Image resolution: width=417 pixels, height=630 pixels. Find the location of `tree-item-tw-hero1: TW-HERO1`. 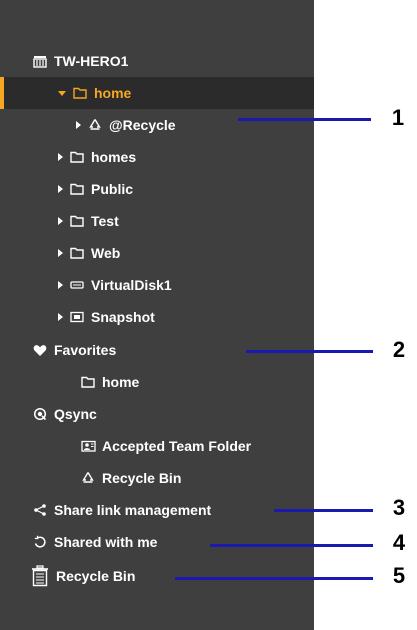

tree-item-tw-hero1: TW-HERO1 is located at coordinates (157, 61).